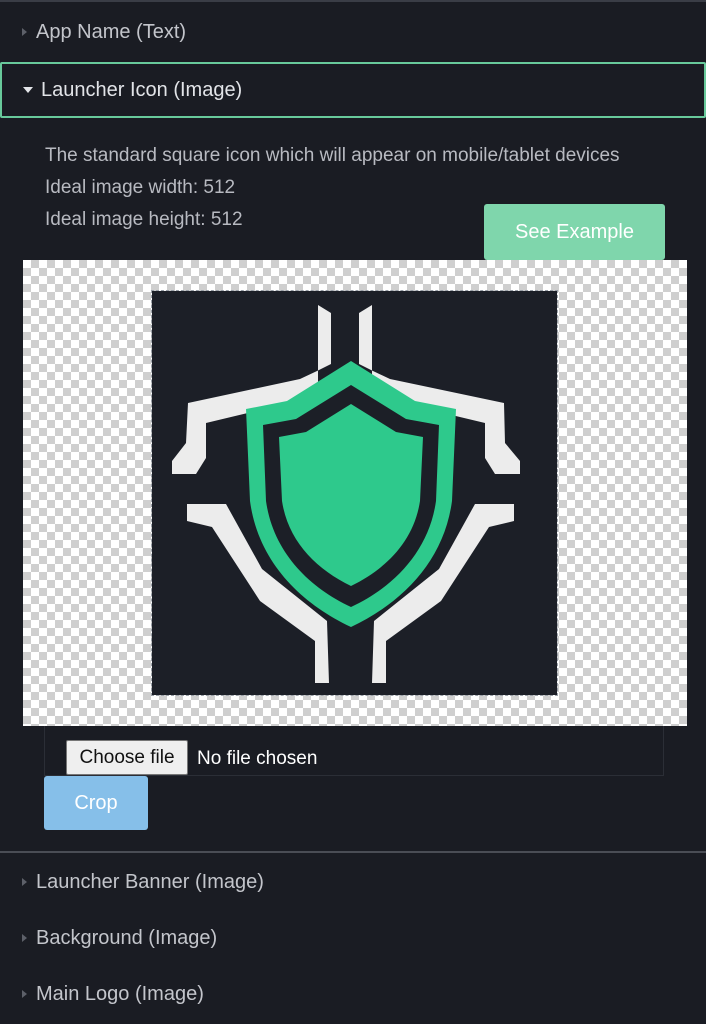 The width and height of the screenshot is (706, 1024). Describe the element at coordinates (142, 89) in the screenshot. I see `section-label: Launcher Icon (Image)` at that location.